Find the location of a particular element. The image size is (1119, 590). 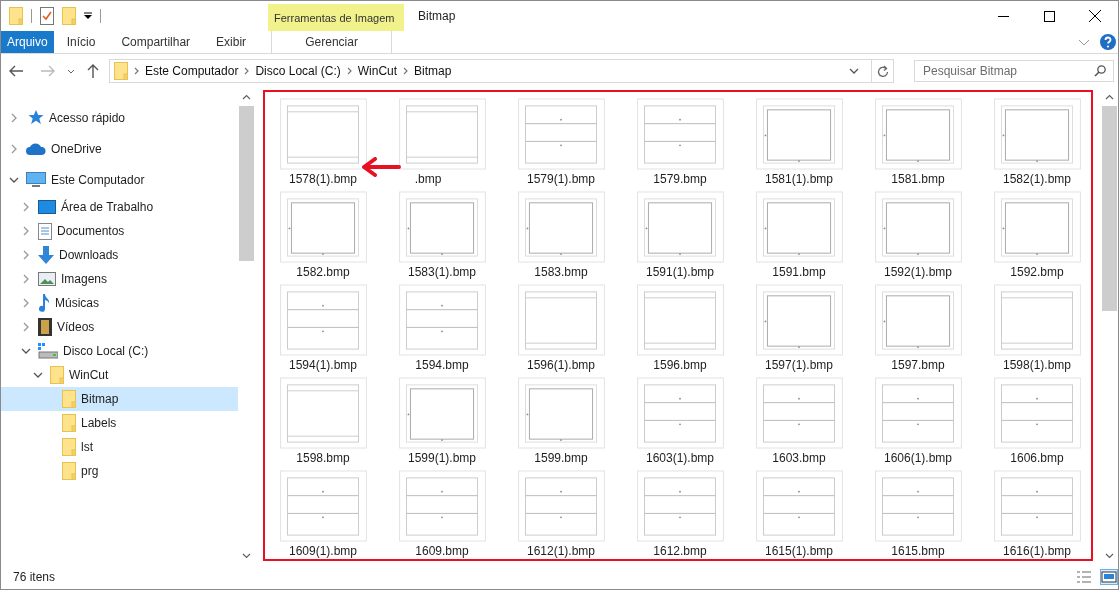

file-item: 1612.bmp is located at coordinates (680, 514).